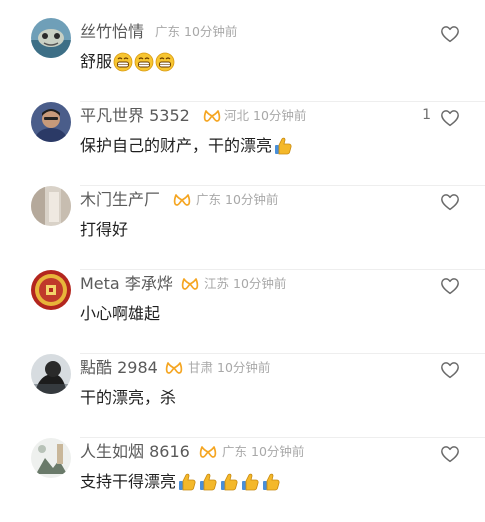 The width and height of the screenshot is (485, 522). I want to click on username: 丝竹怡情, so click(112, 32).